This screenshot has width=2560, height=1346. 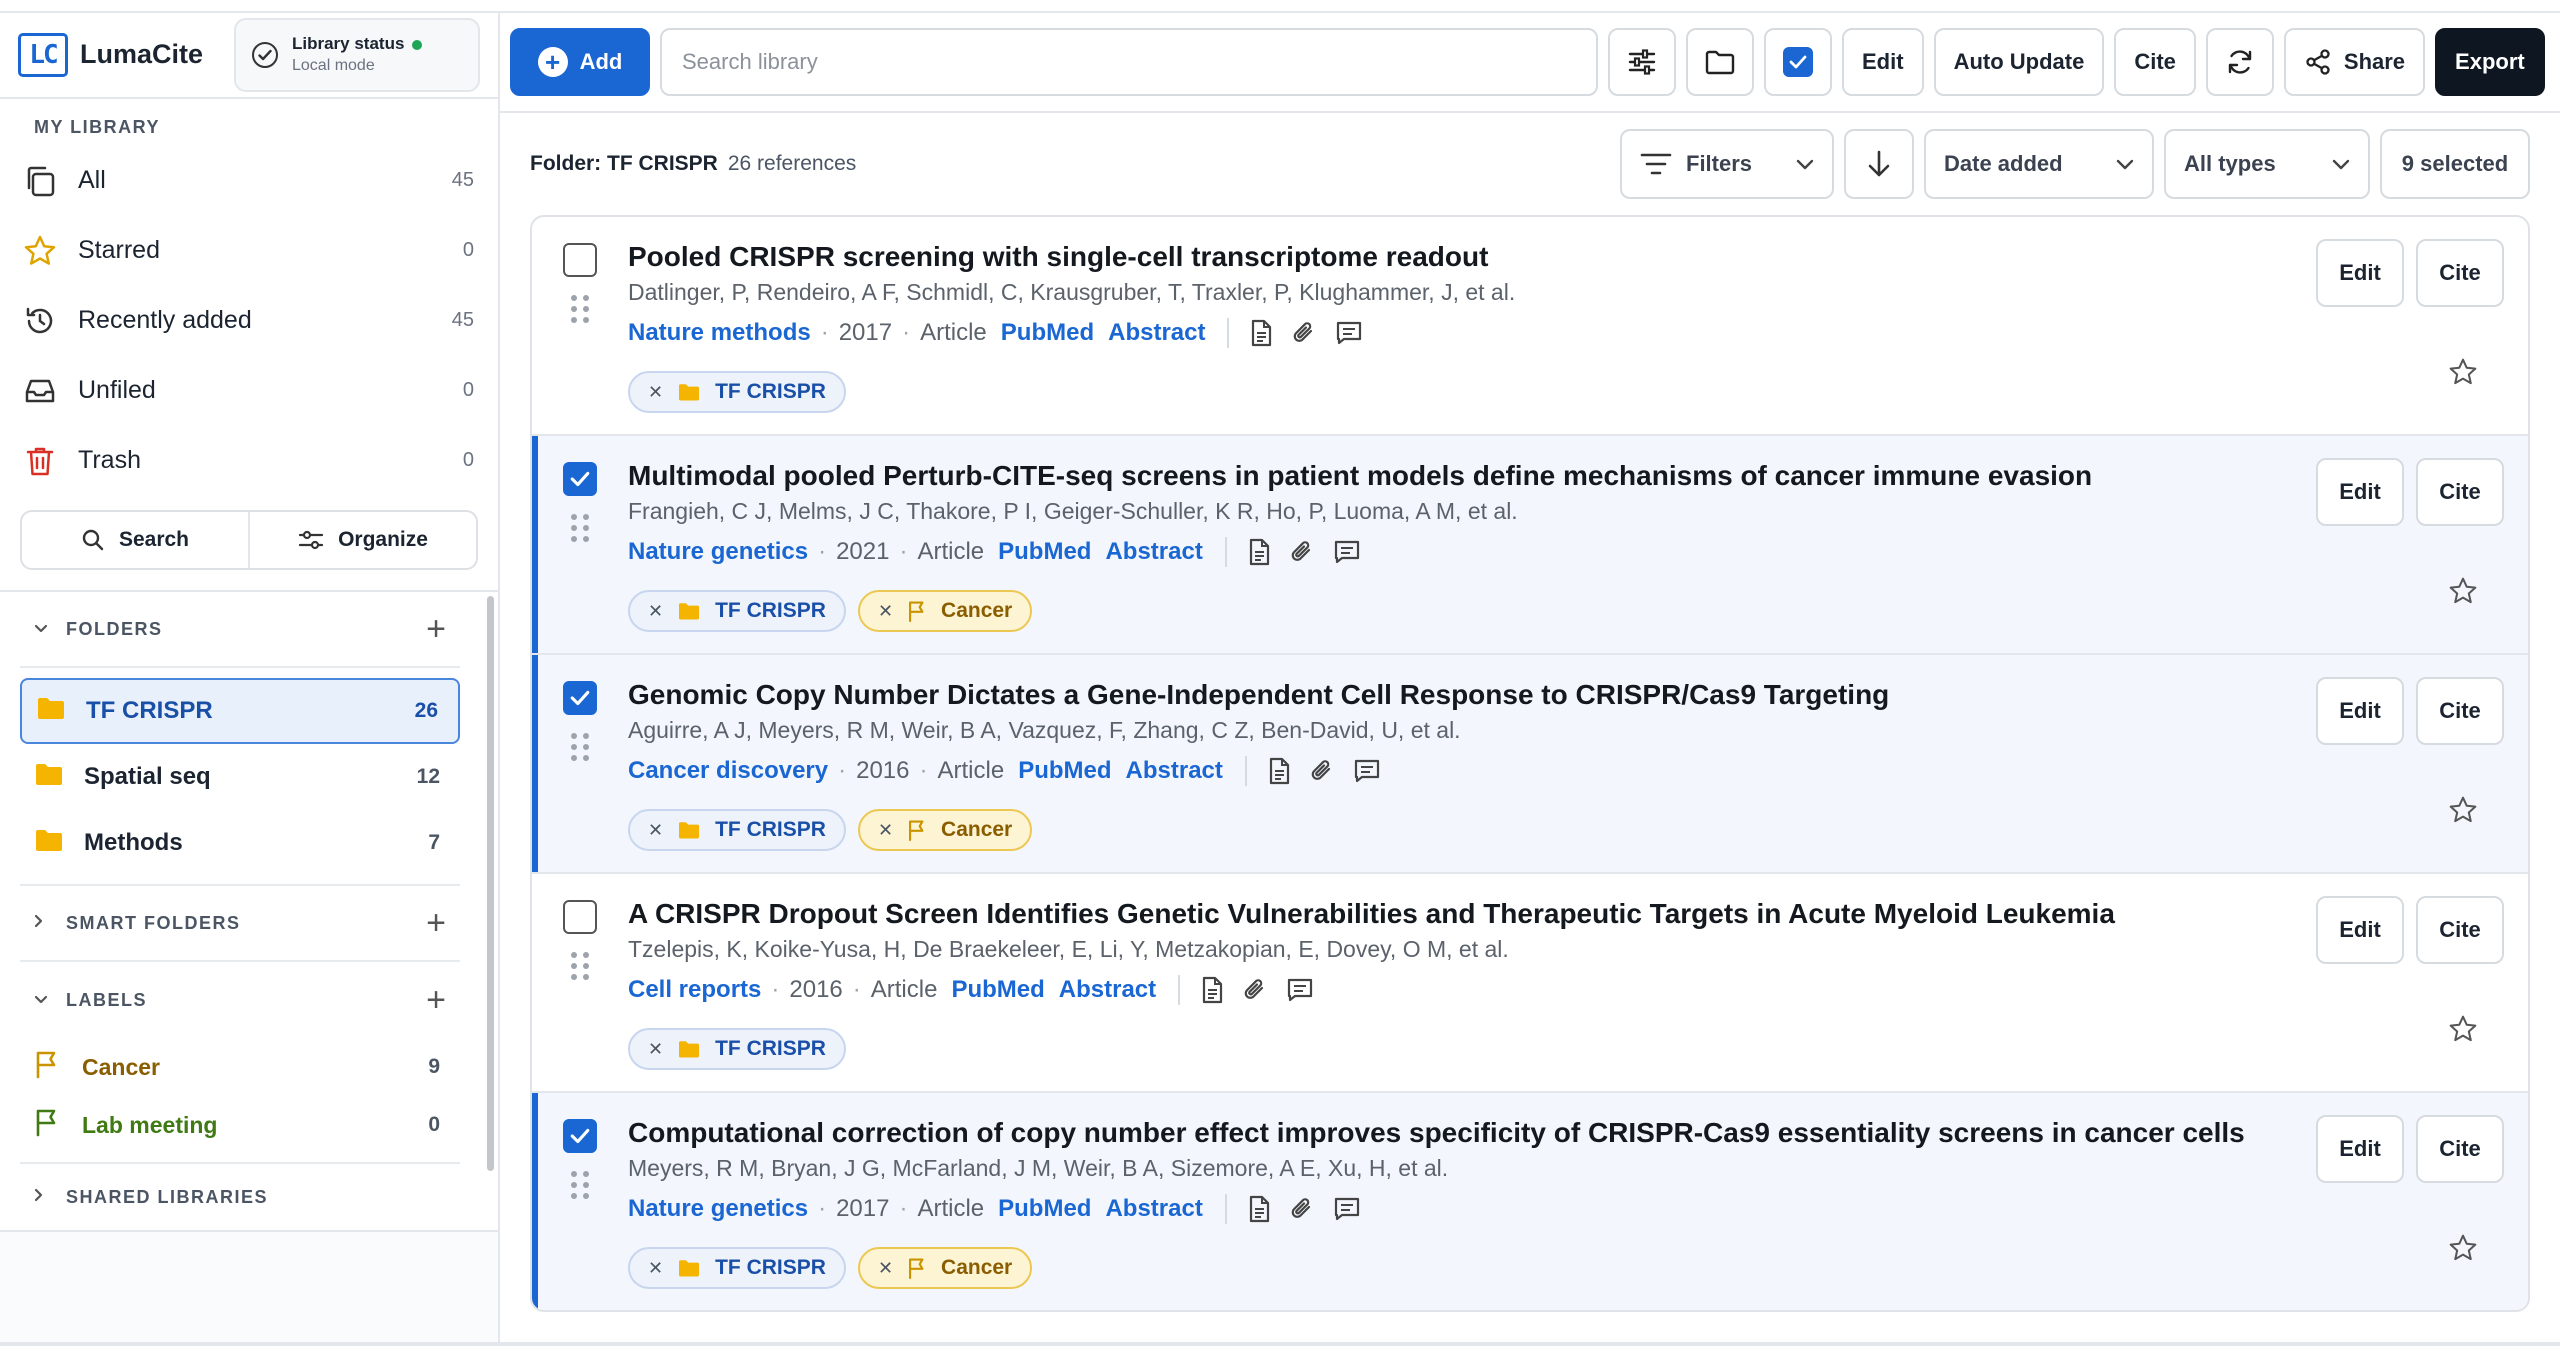 I want to click on shared-libraries-section-header: SHARED LIBRARIES, so click(x=240, y=1197).